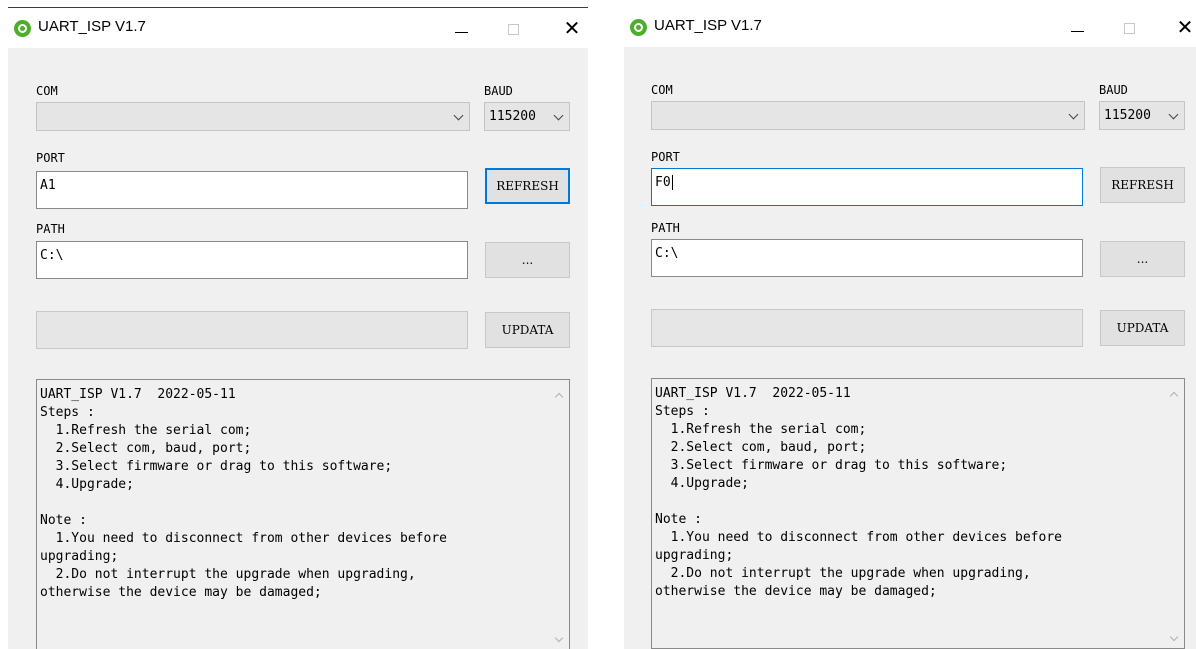 This screenshot has height=649, width=1196. What do you see at coordinates (48, 185) in the screenshot?
I see `port-input-value: A1` at bounding box center [48, 185].